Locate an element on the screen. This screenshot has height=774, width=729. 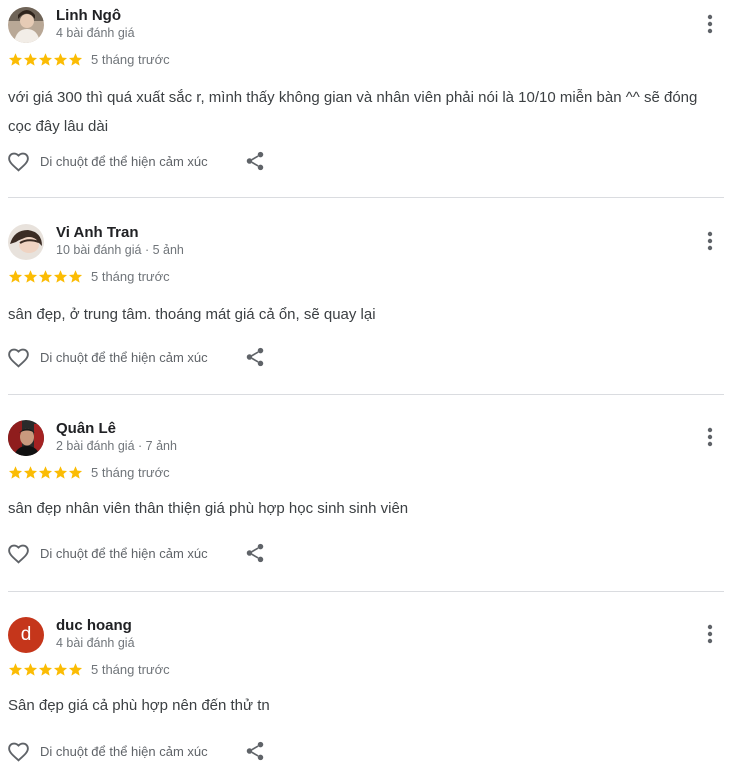
reviewer-meta: 2 bài đánh giá · 7 ảnh is located at coordinates (116, 446).